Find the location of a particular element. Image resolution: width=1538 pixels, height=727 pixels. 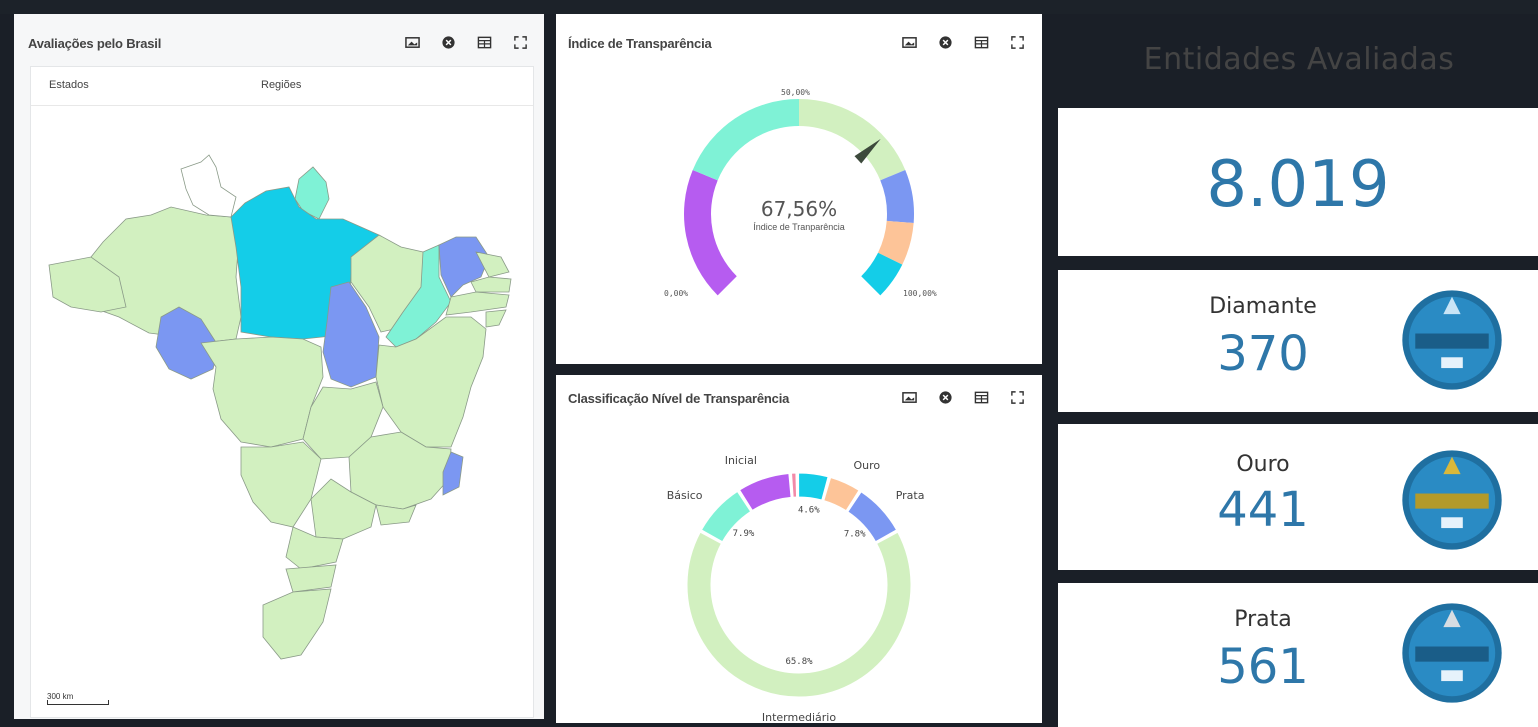

gauge-label-min: 0,00% is located at coordinates (676, 293).